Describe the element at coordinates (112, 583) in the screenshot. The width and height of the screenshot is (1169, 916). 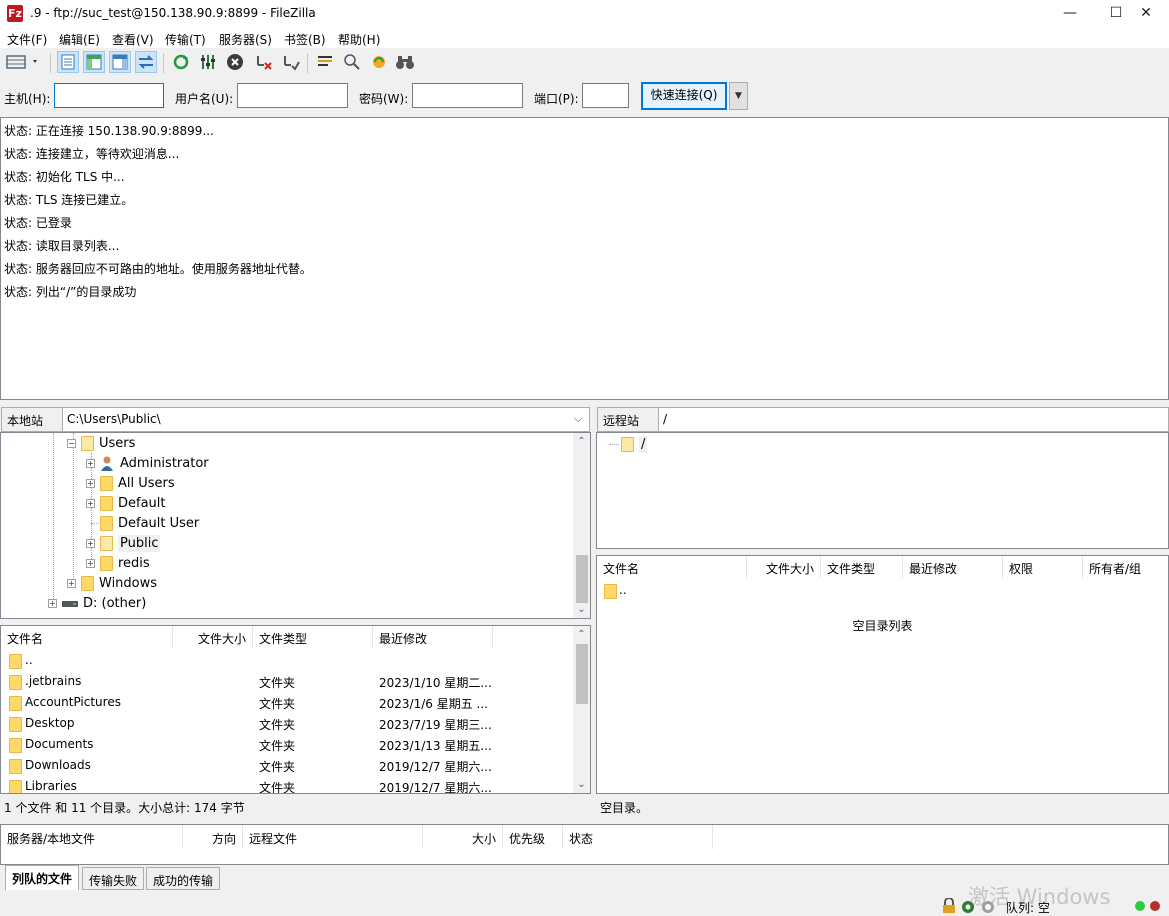
I see `tree-item-windows: + Windows` at that location.